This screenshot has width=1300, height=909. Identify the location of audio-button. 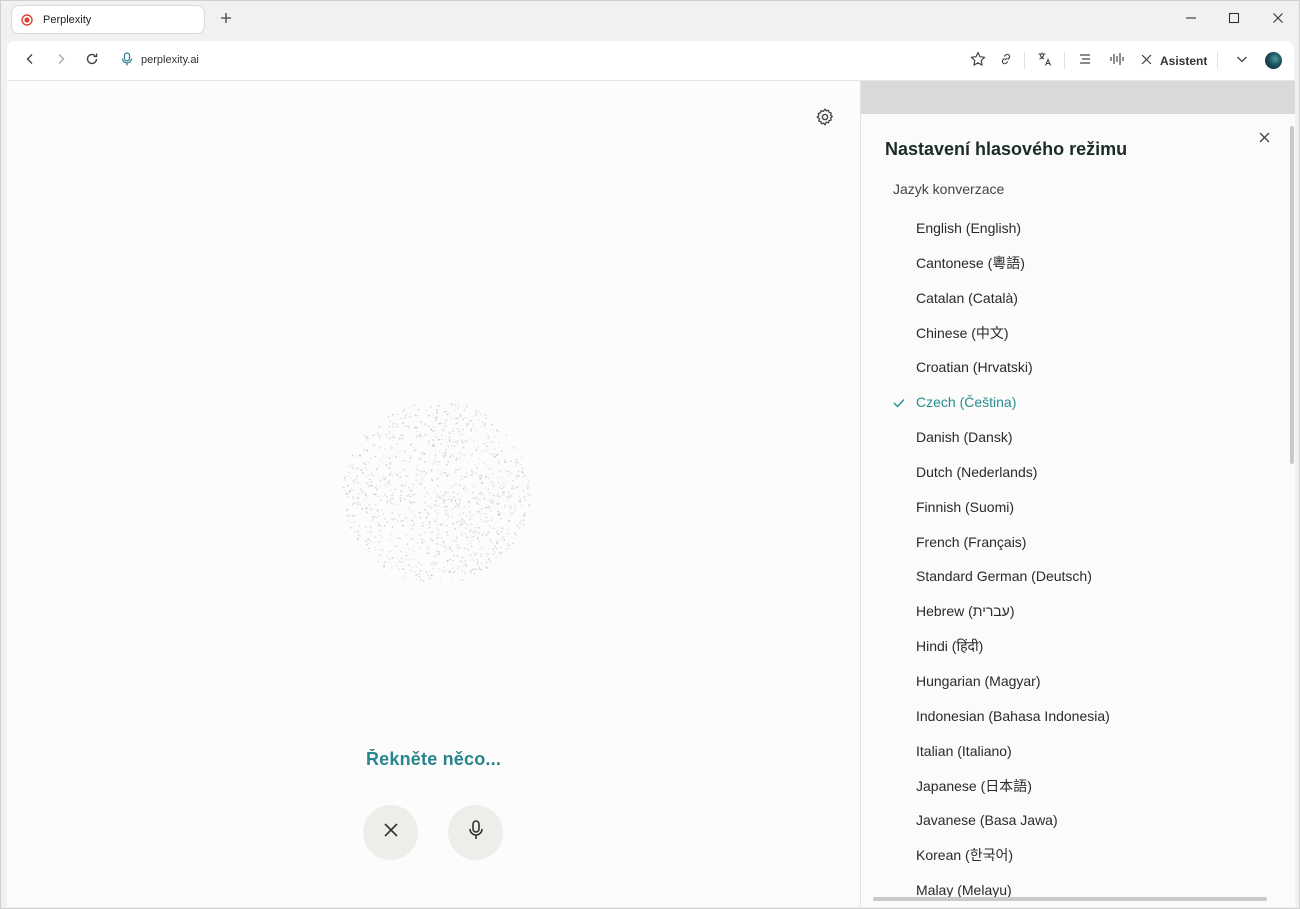
(1117, 61).